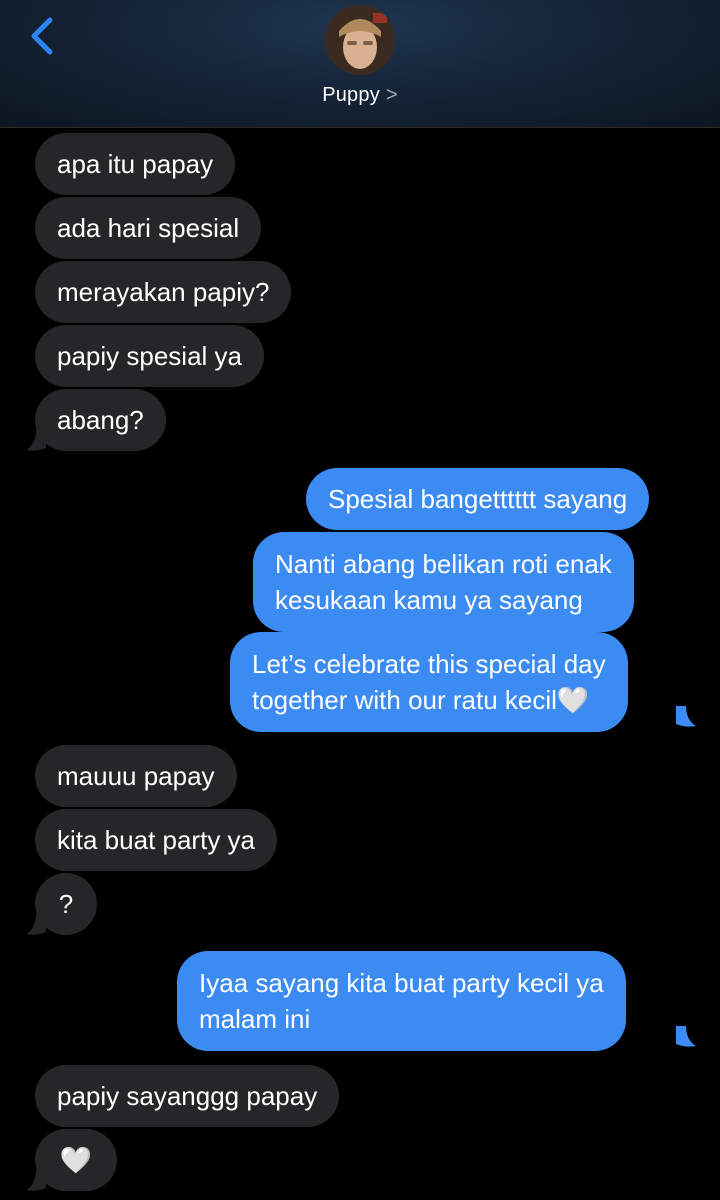 Image resolution: width=720 pixels, height=1200 pixels. Describe the element at coordinates (421, 700) in the screenshot. I see `message-line: together with our ratu kecil🤍` at that location.